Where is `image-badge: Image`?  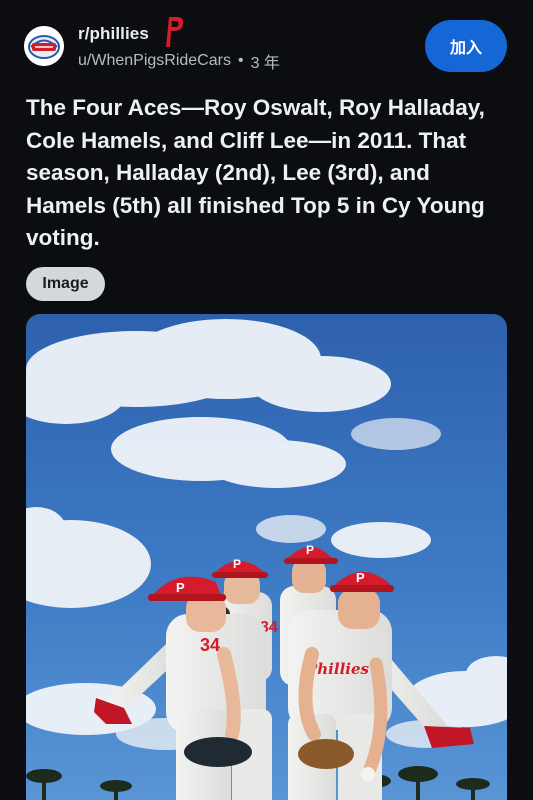
image-badge: Image is located at coordinates (65, 284).